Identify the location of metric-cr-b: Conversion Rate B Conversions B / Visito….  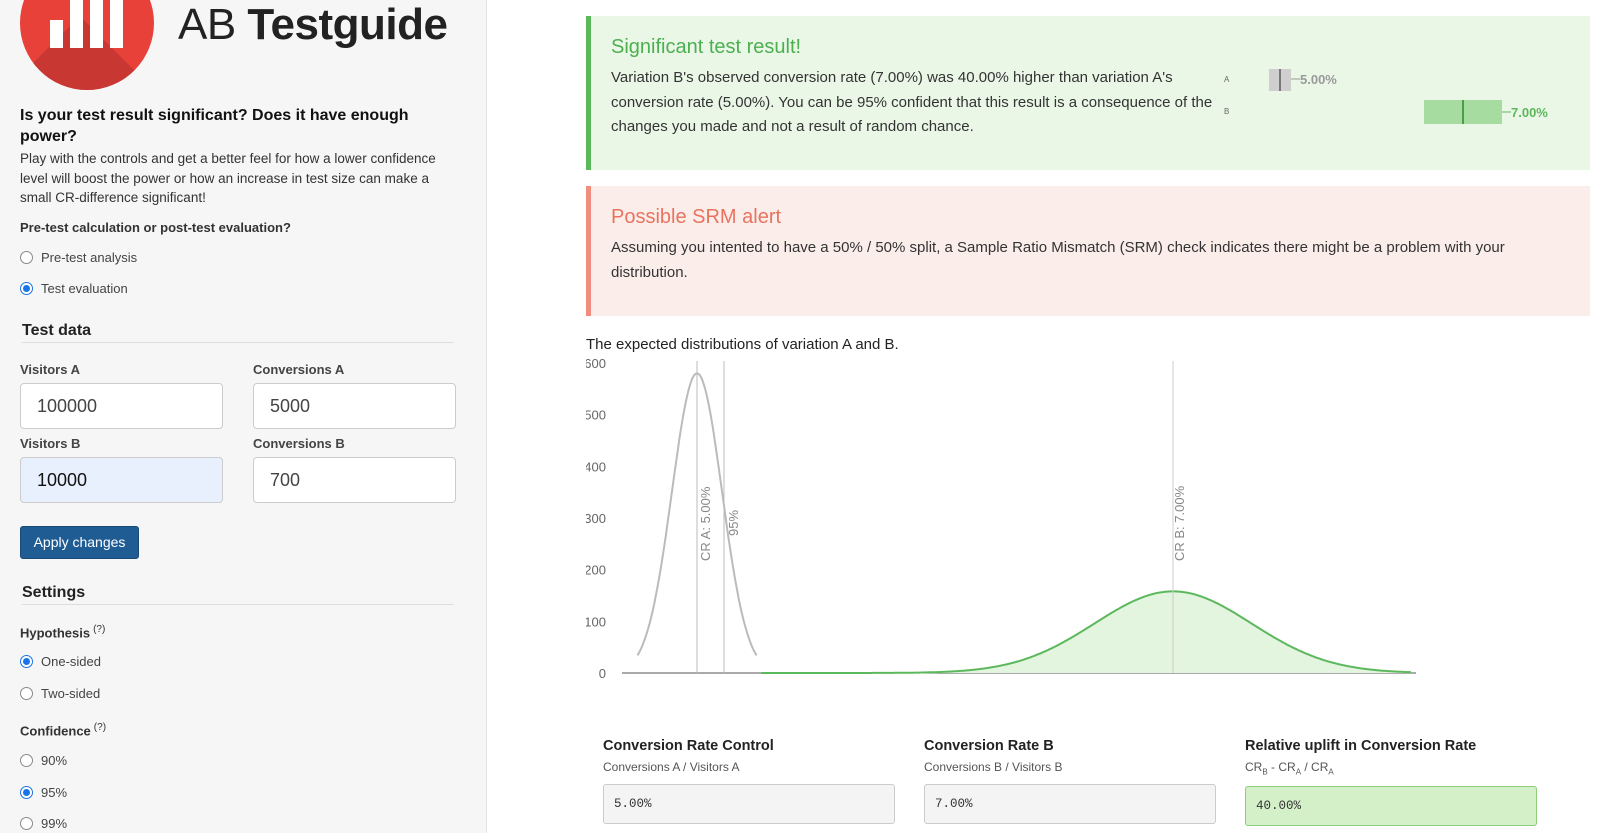
(1070, 781).